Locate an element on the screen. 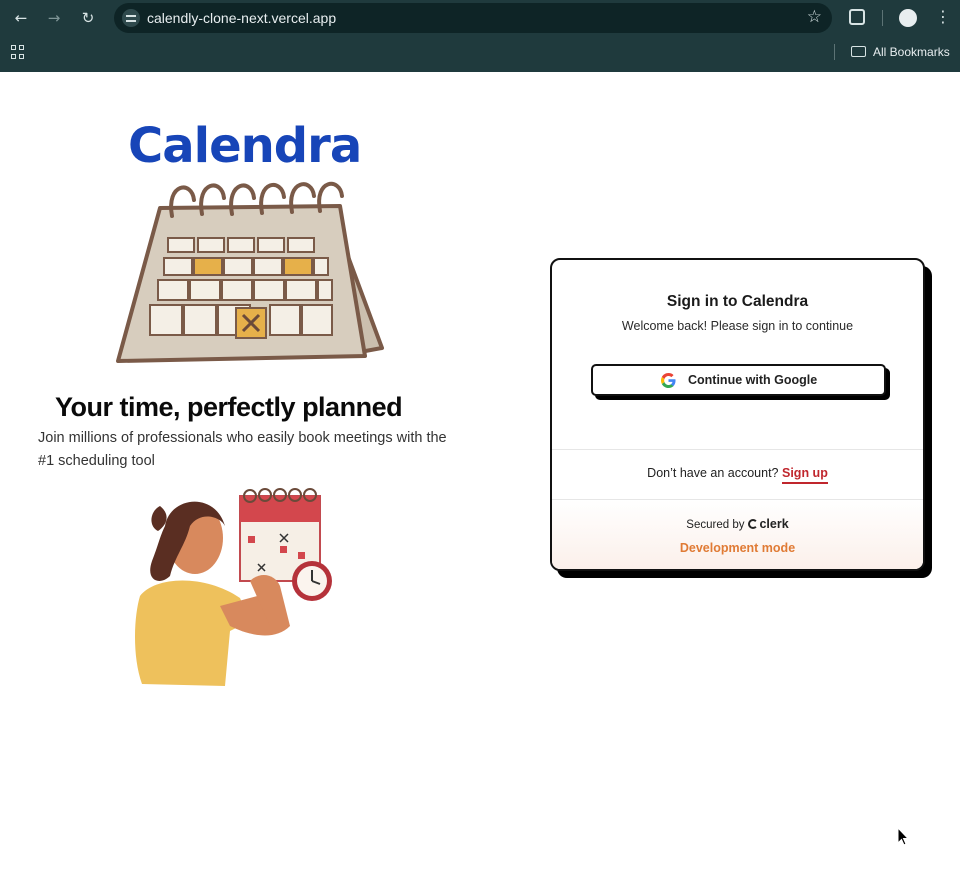  secured-by-row: Secured by clerk is located at coordinates (737, 524).